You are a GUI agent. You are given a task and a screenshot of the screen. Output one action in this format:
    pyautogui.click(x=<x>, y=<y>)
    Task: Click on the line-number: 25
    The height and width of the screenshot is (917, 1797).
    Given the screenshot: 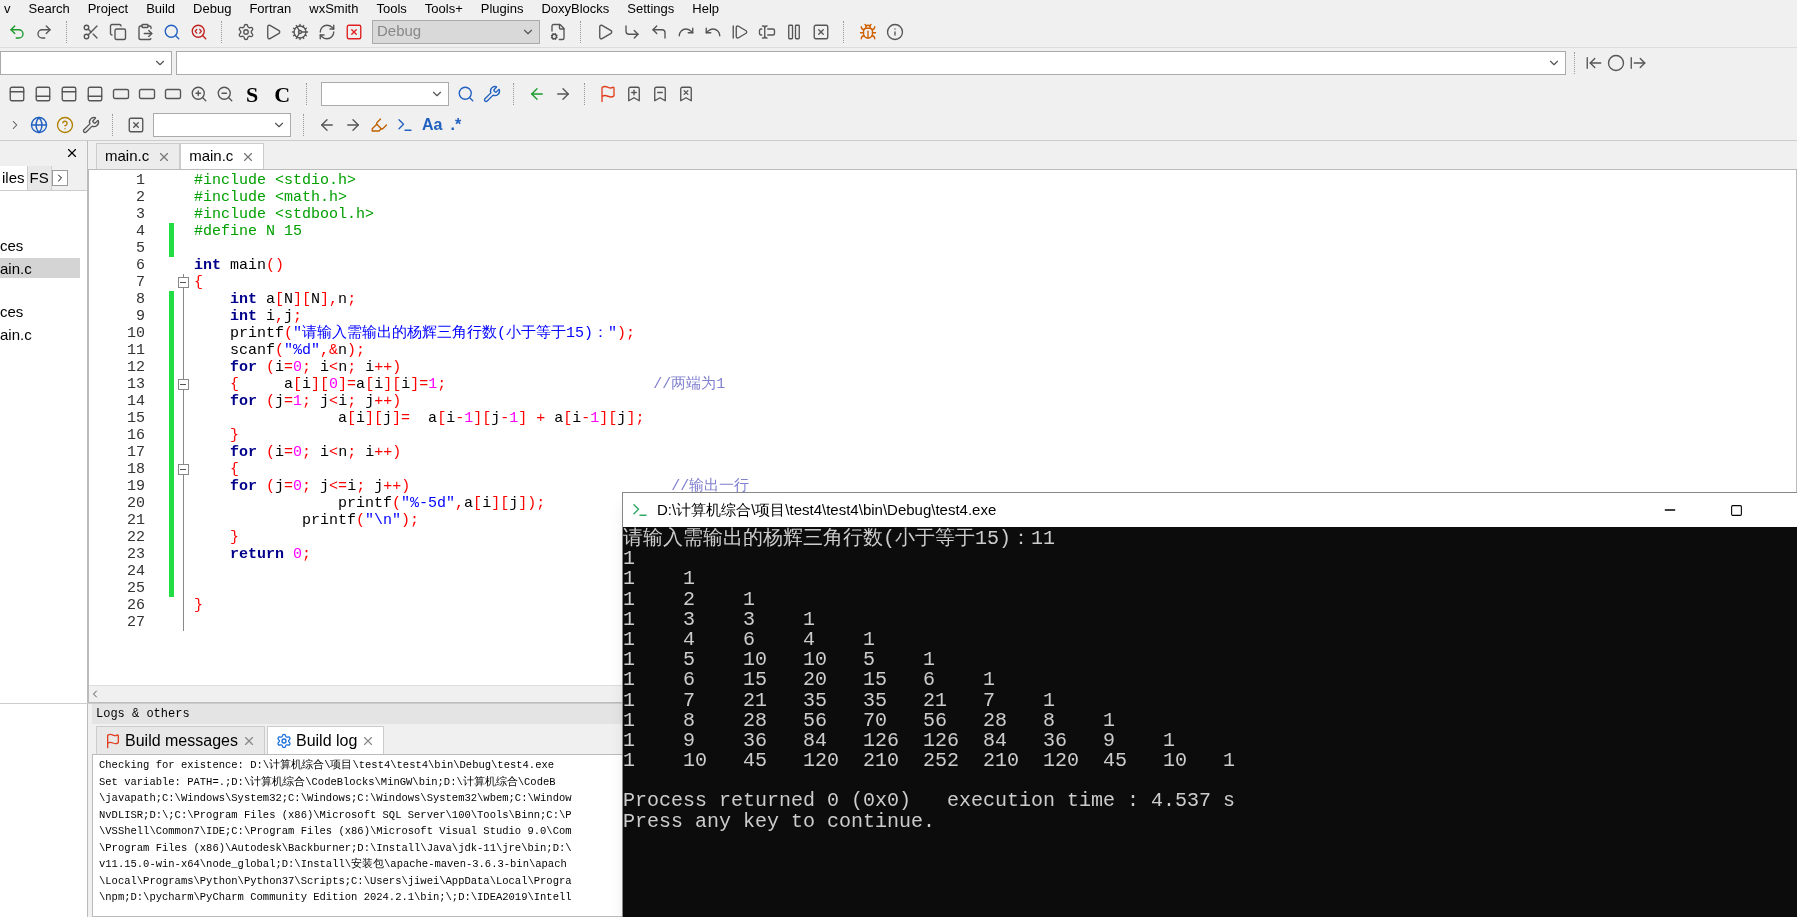 What is the action you would take?
    pyautogui.click(x=136, y=588)
    